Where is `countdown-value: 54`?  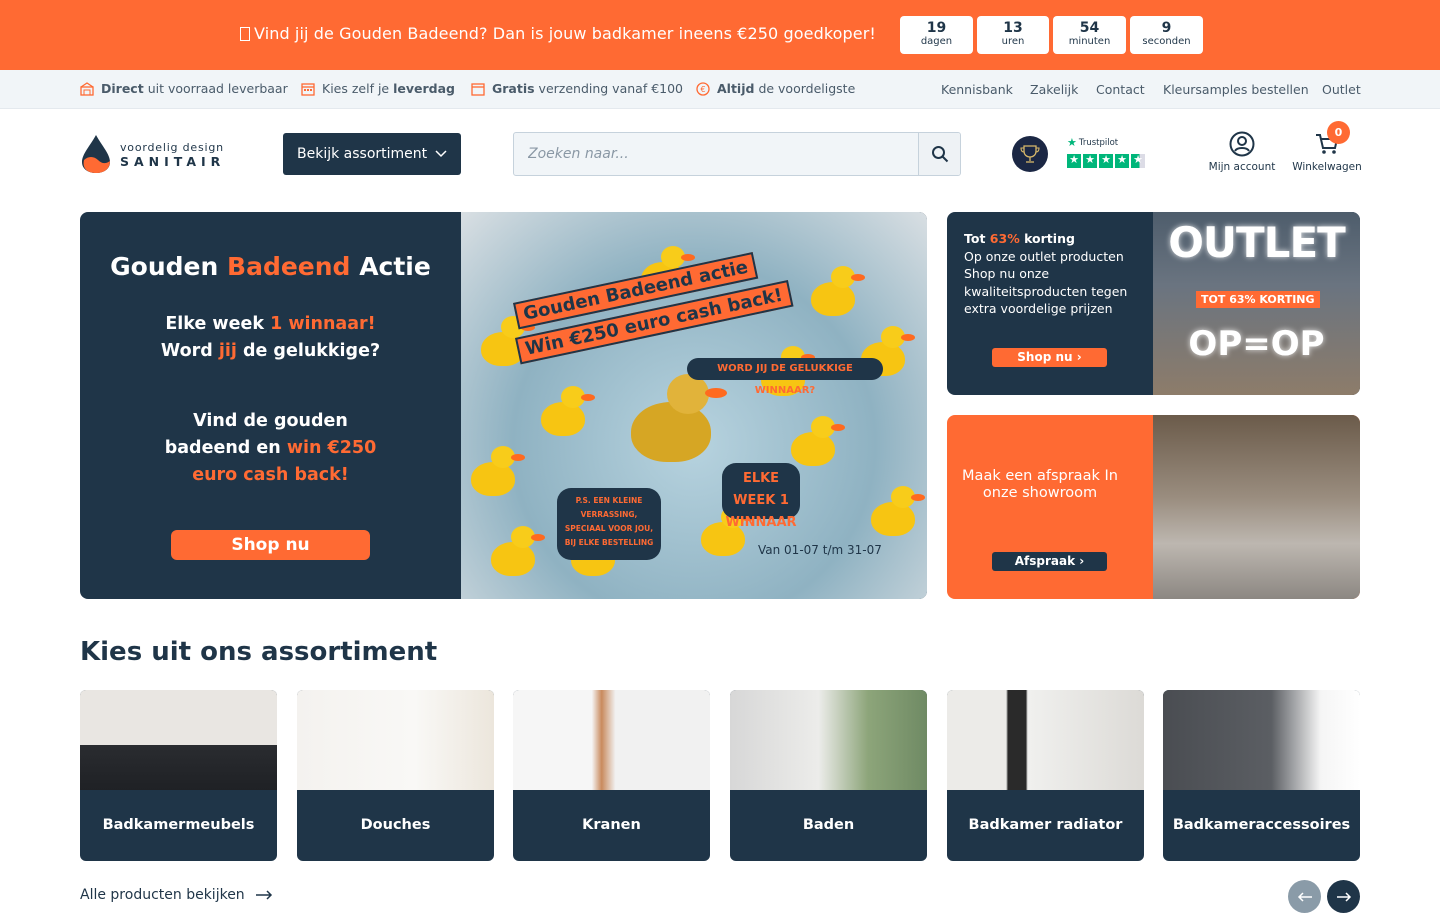
countdown-value: 54 is located at coordinates (1089, 28).